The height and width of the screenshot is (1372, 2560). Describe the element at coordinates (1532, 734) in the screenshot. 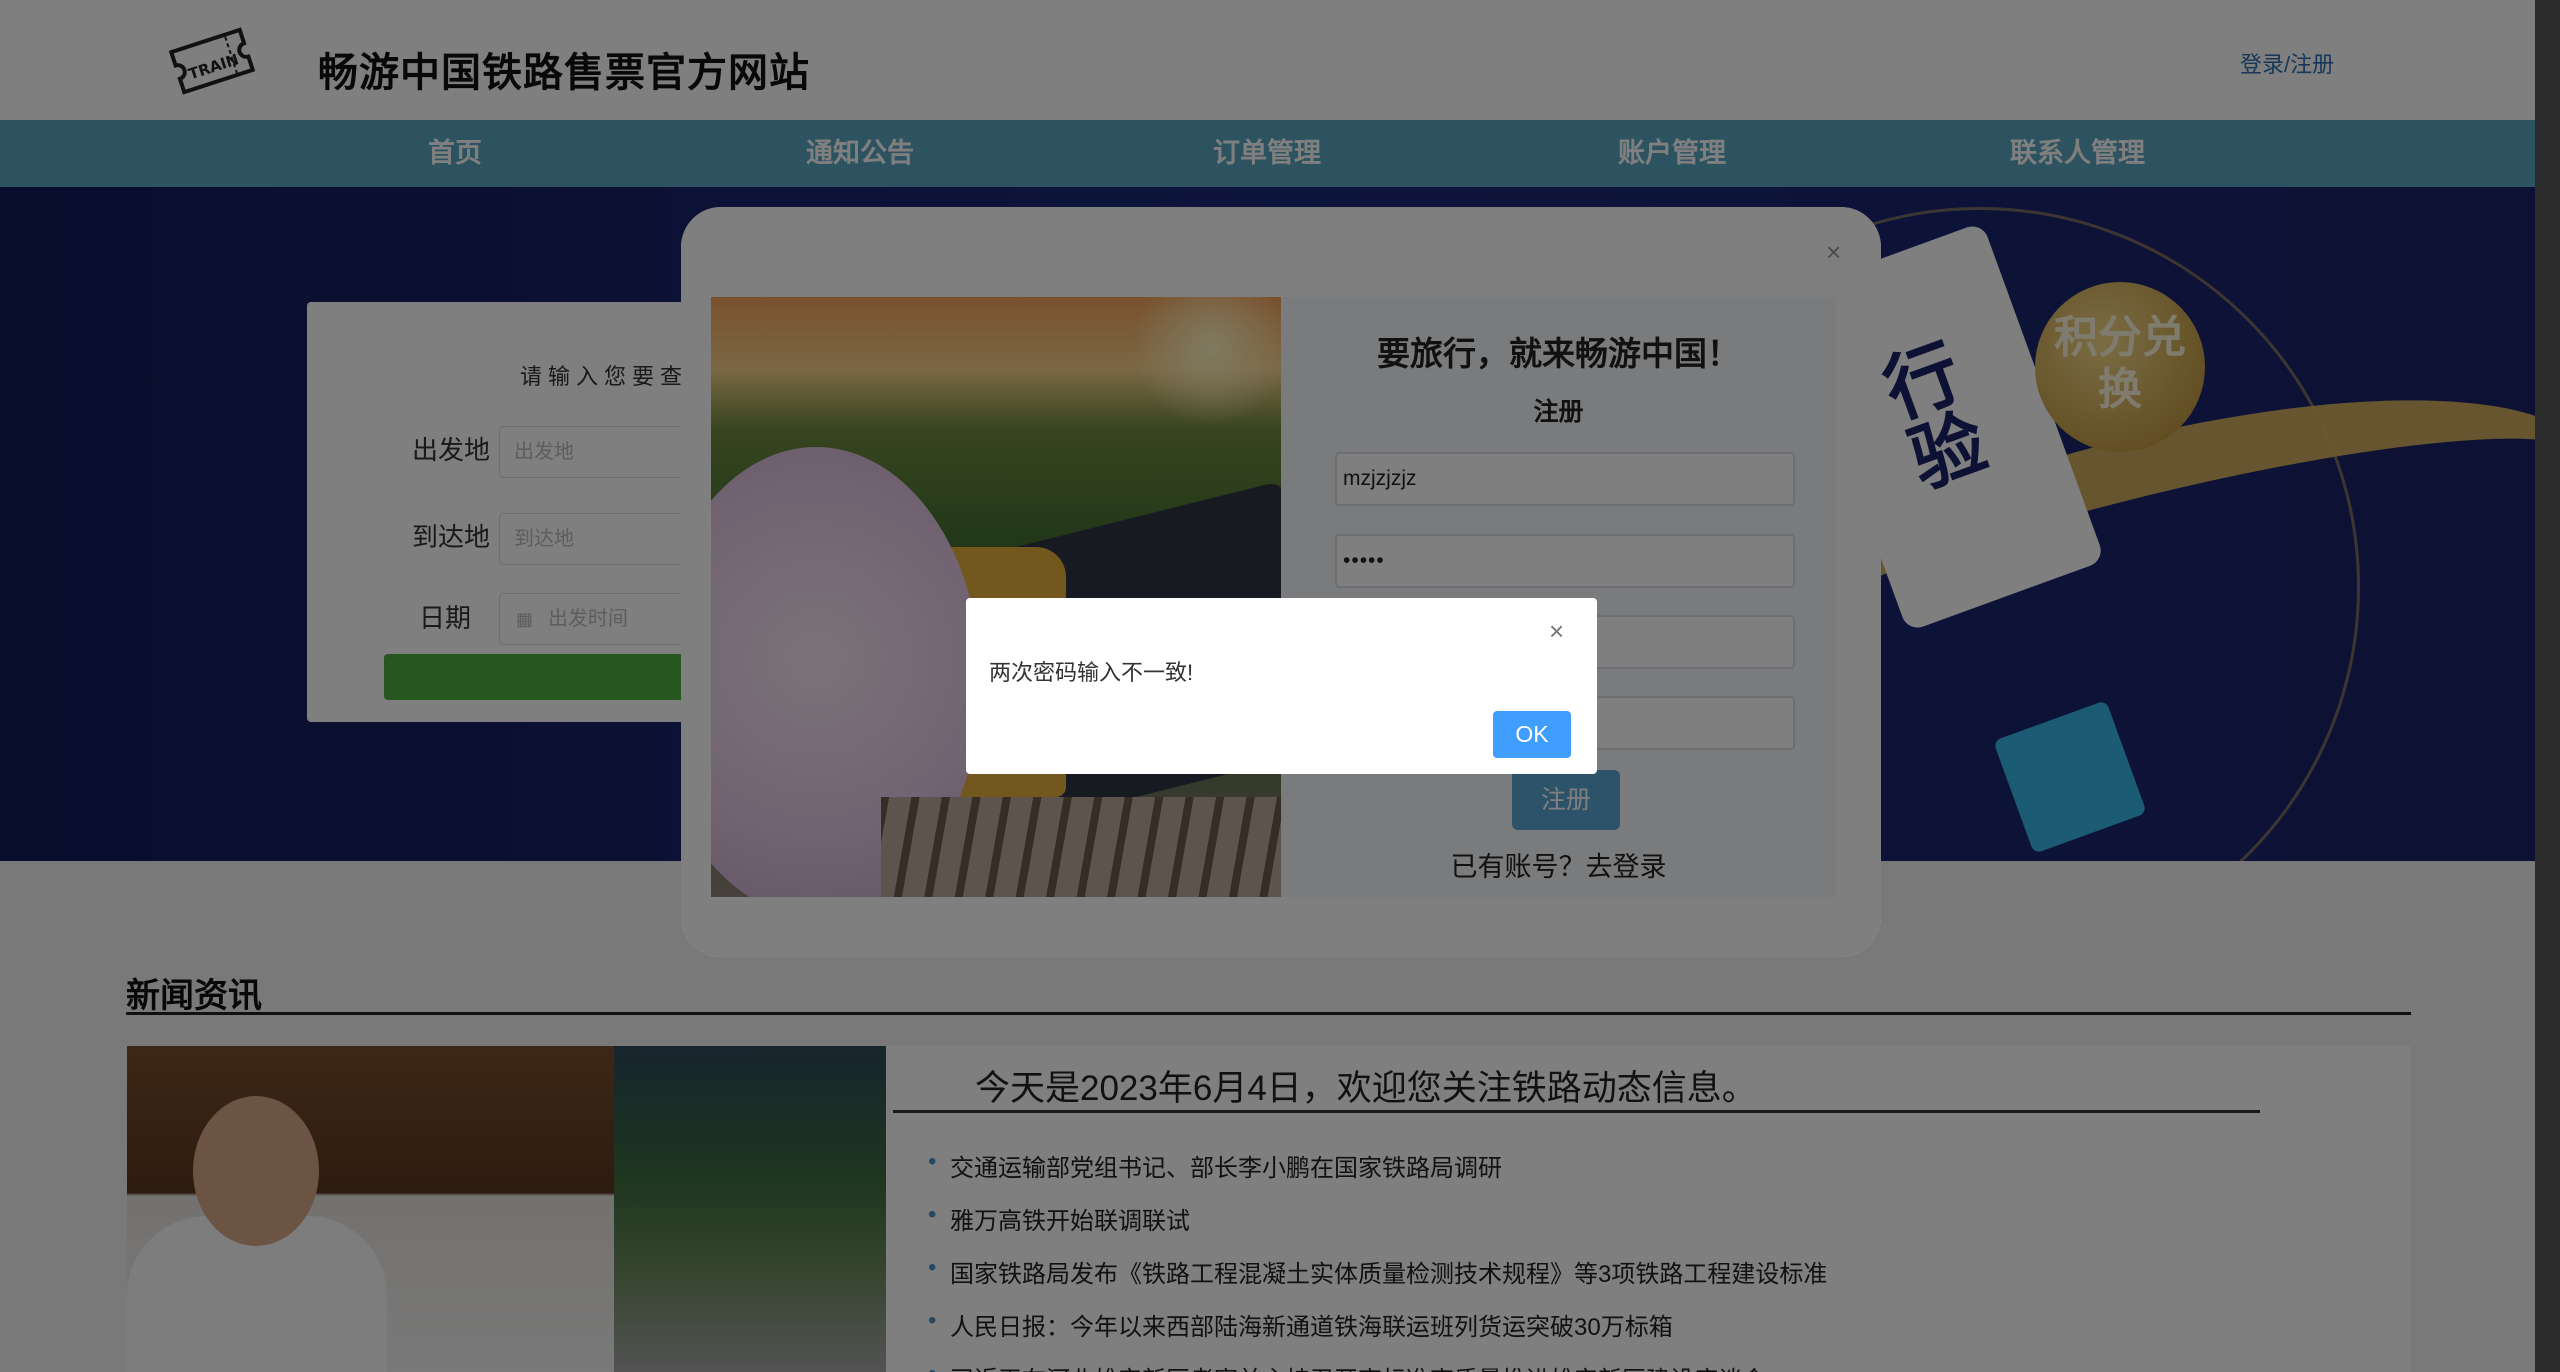

I see `alert-ok-button: OK` at that location.